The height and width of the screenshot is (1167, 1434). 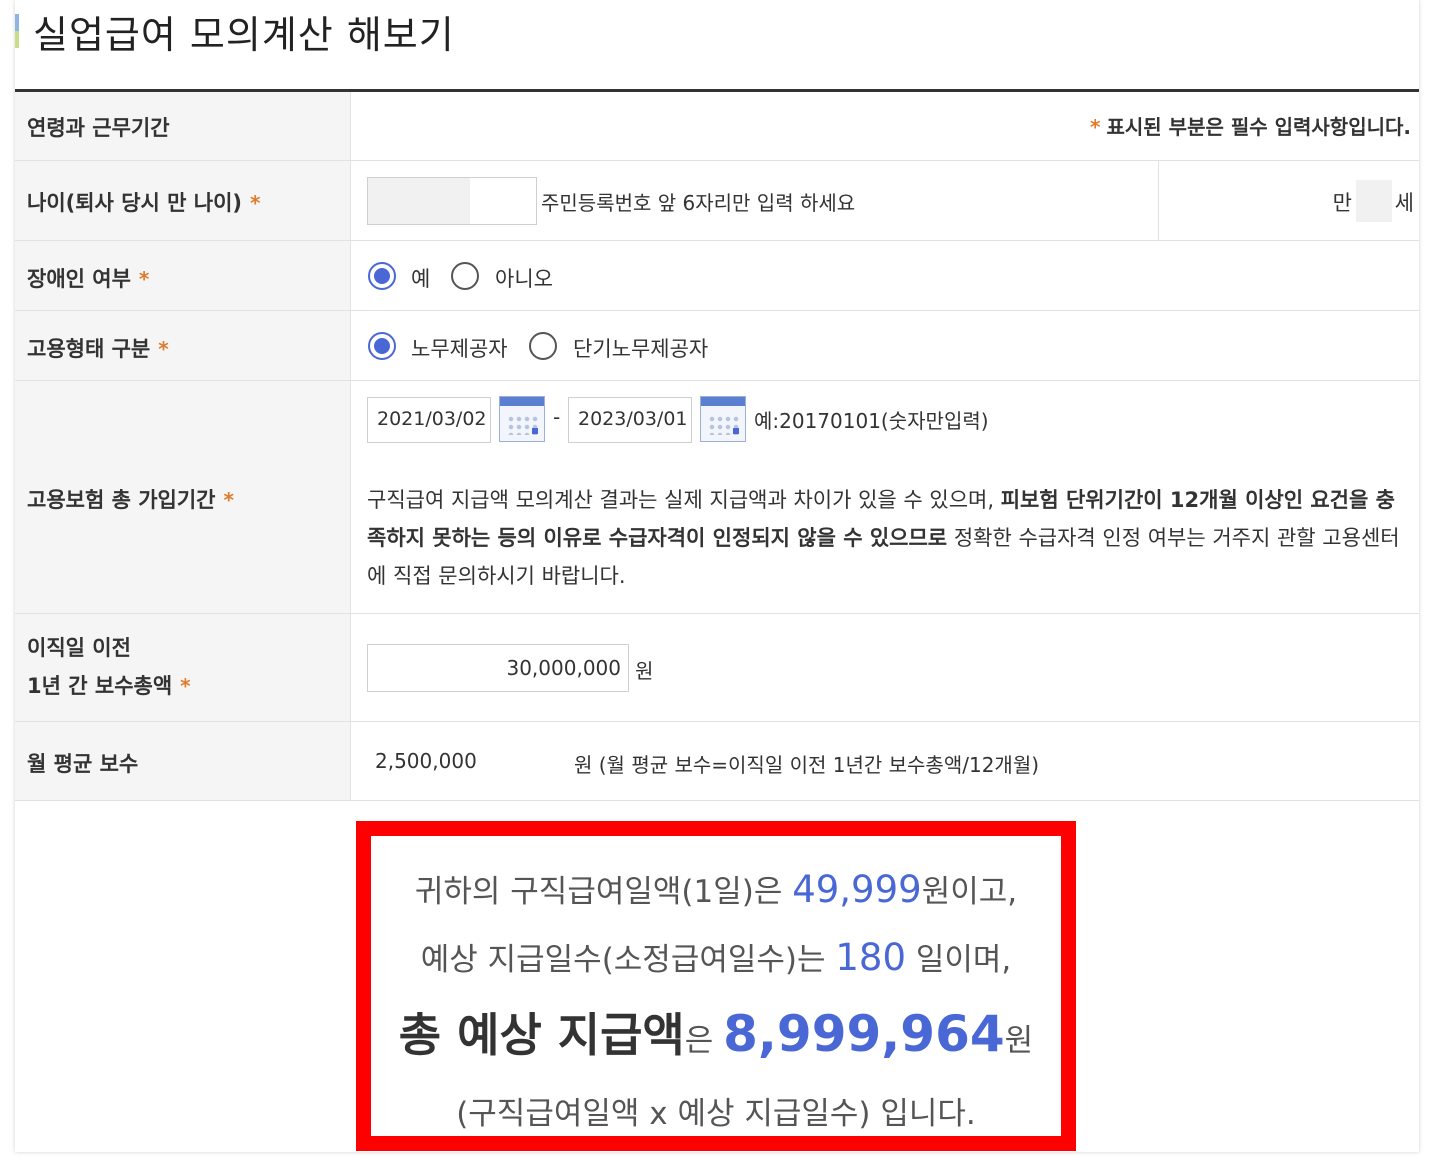 What do you see at coordinates (382, 276) in the screenshot?
I see `disability-yes-radio` at bounding box center [382, 276].